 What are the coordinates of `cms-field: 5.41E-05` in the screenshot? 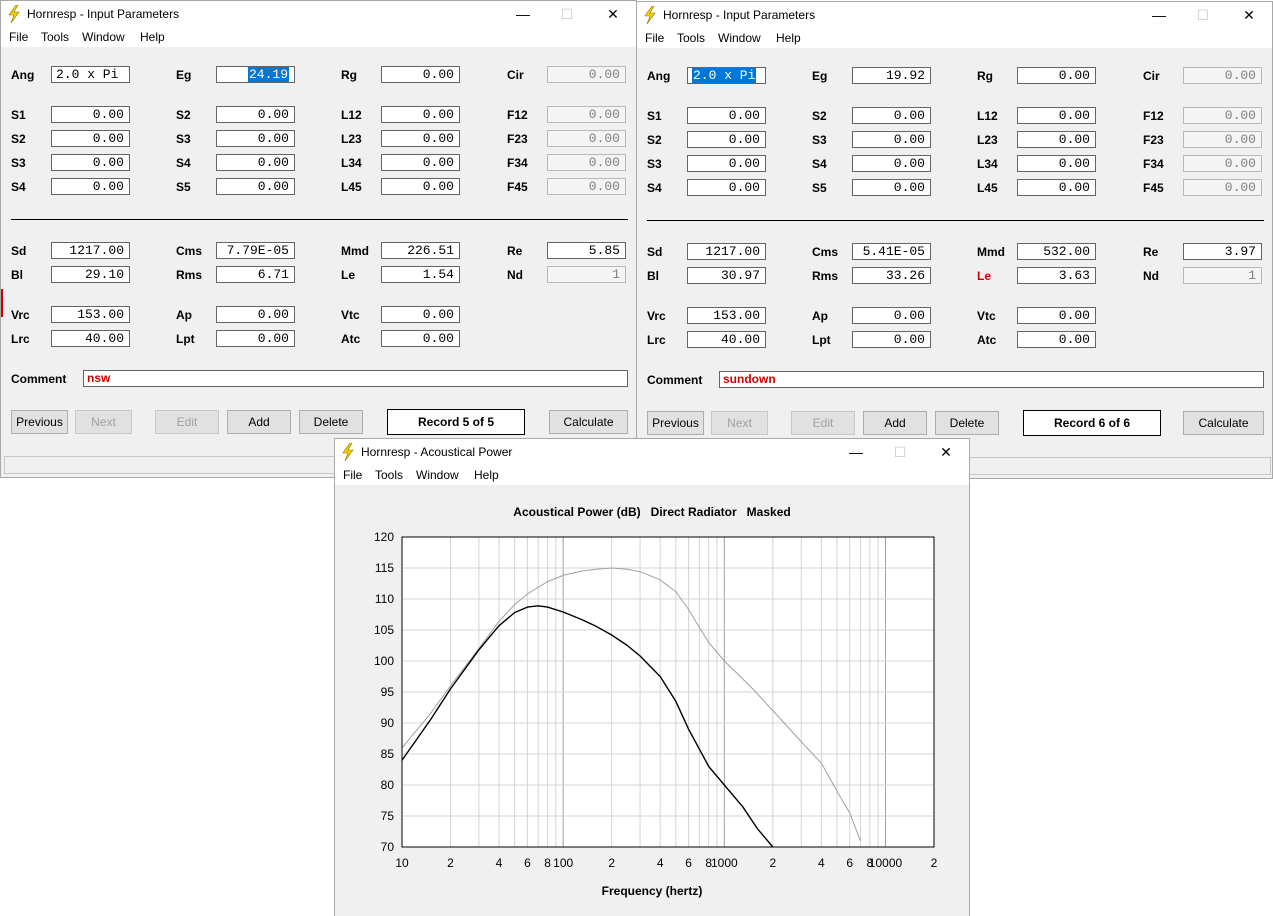 It's located at (891, 251).